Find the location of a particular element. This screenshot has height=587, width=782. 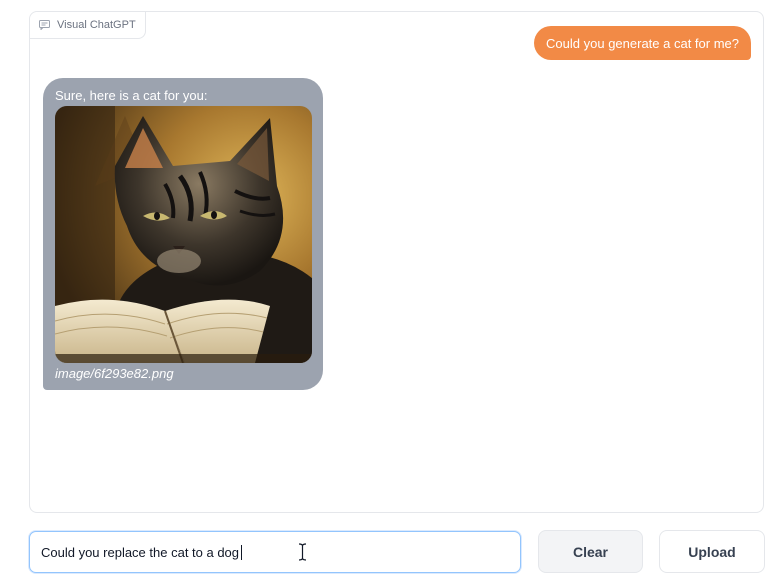

generated-cat-image is located at coordinates (183, 234).